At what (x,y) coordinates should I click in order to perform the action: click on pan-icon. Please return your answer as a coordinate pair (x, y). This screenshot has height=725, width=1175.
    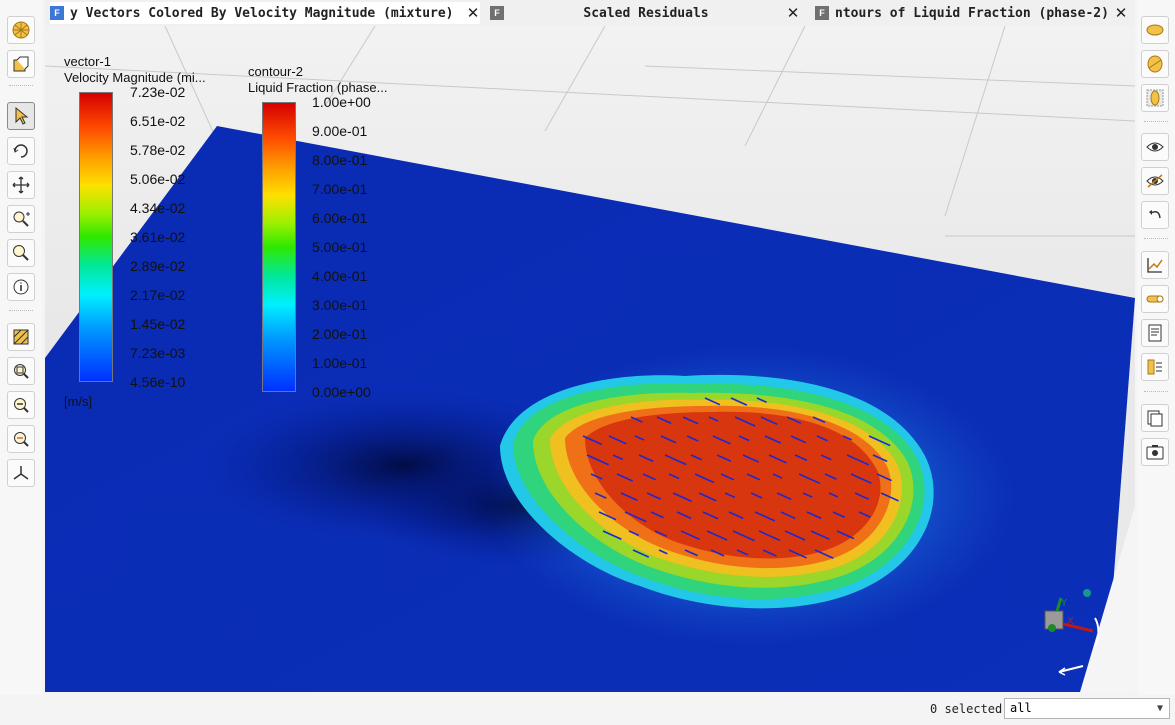
    Looking at the image, I should click on (21, 185).